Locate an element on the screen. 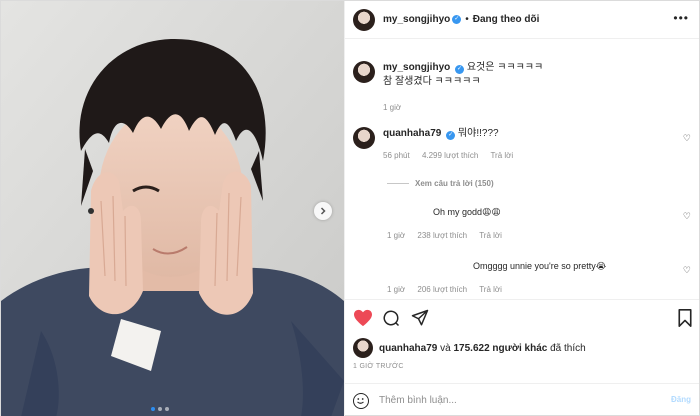  reply-likes: 206 lượt thích is located at coordinates (442, 289).